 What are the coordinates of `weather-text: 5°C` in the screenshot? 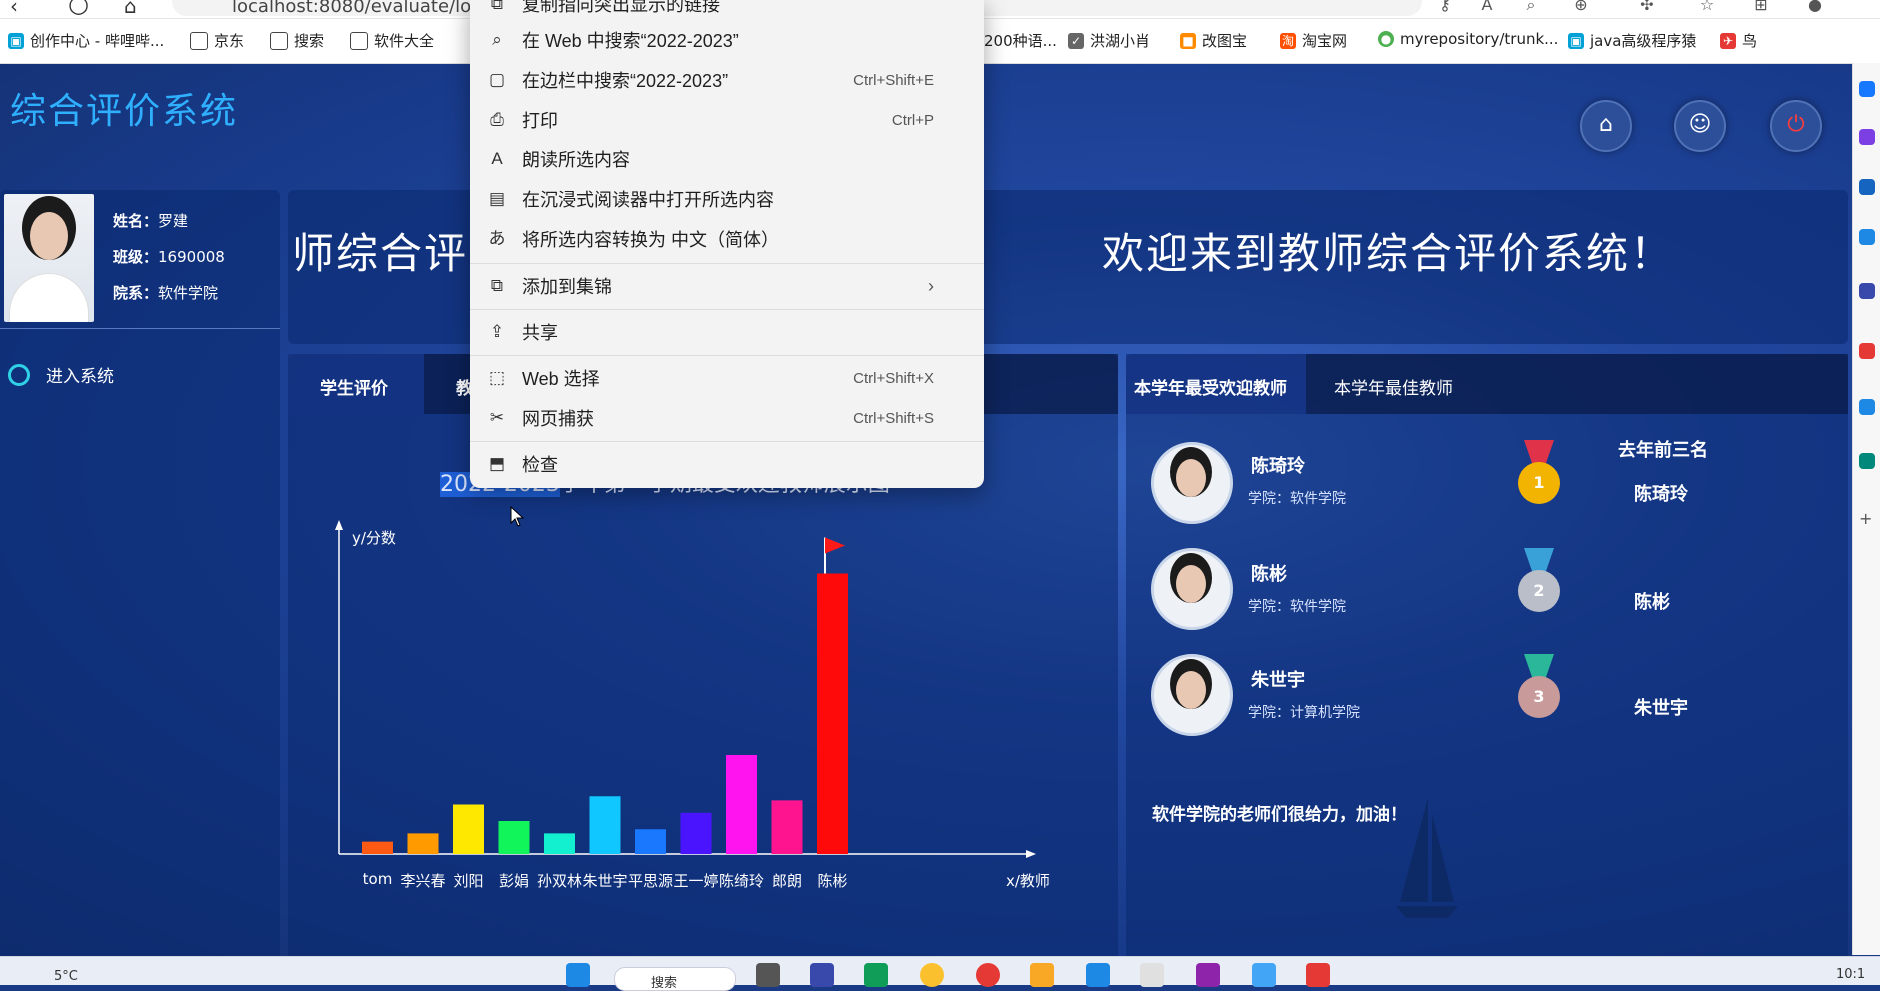 It's located at (66, 976).